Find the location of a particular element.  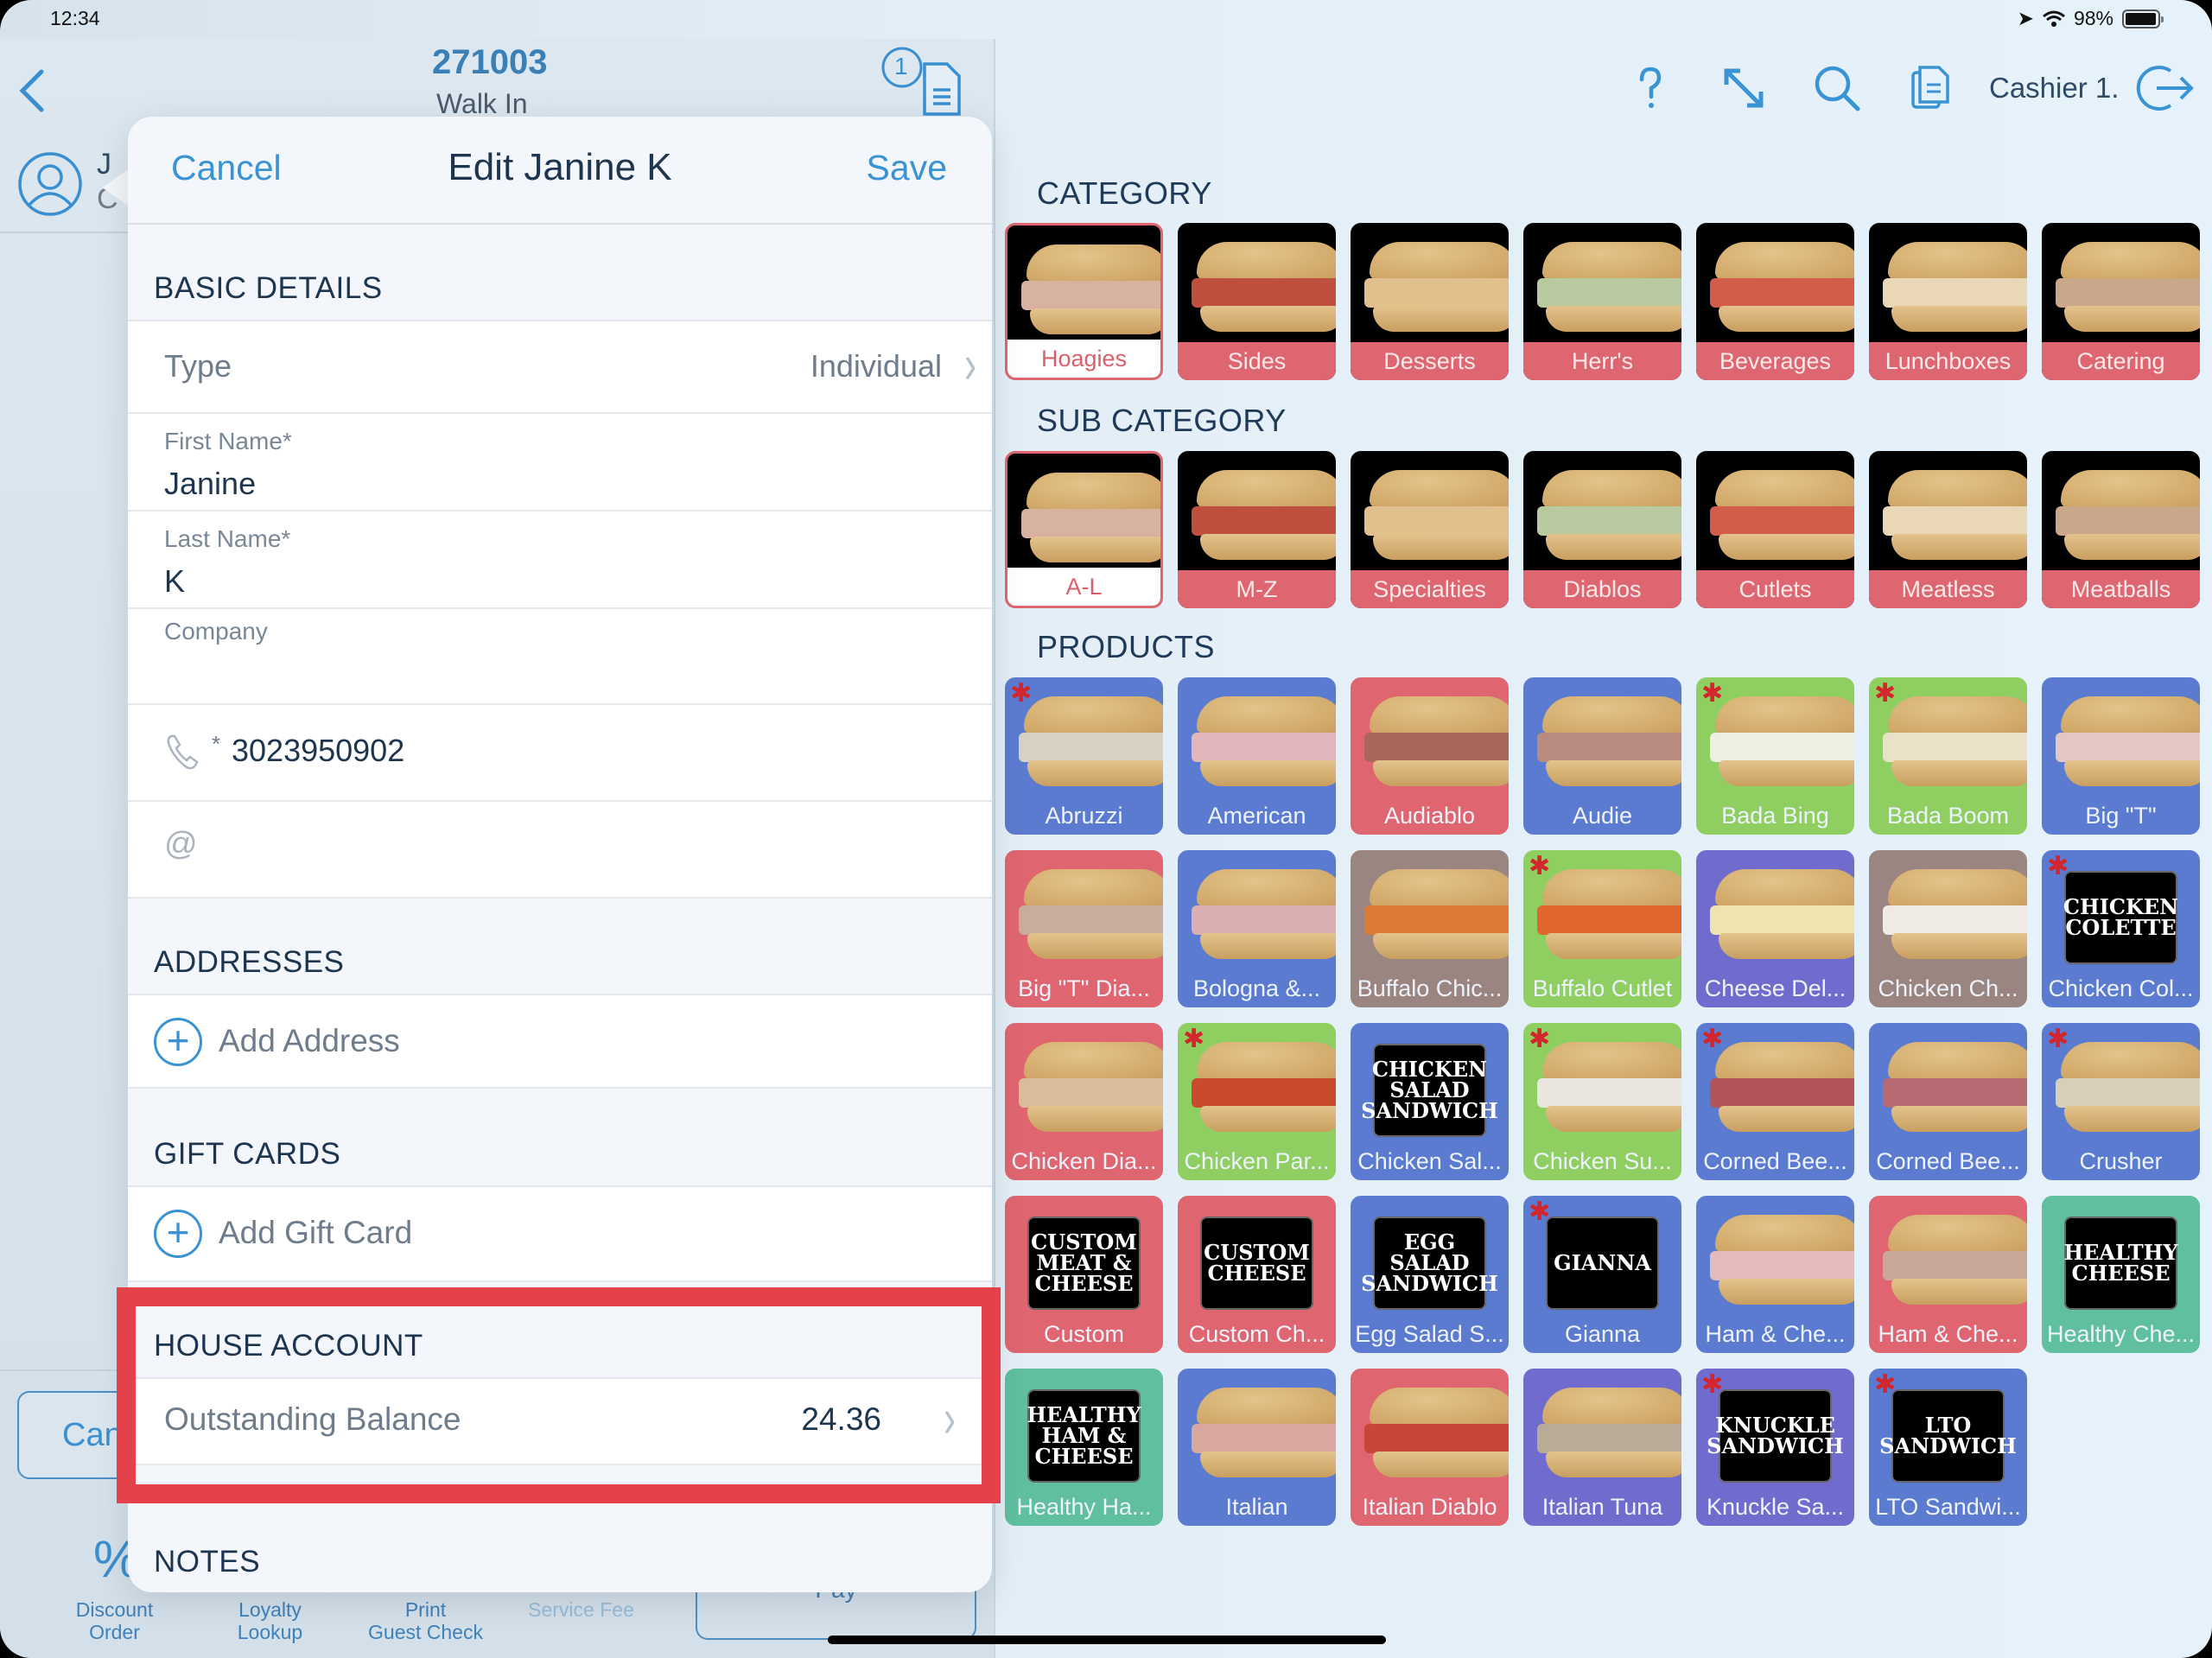

product-tile-italian-diablo: Italian Diablo is located at coordinates (1430, 1447).